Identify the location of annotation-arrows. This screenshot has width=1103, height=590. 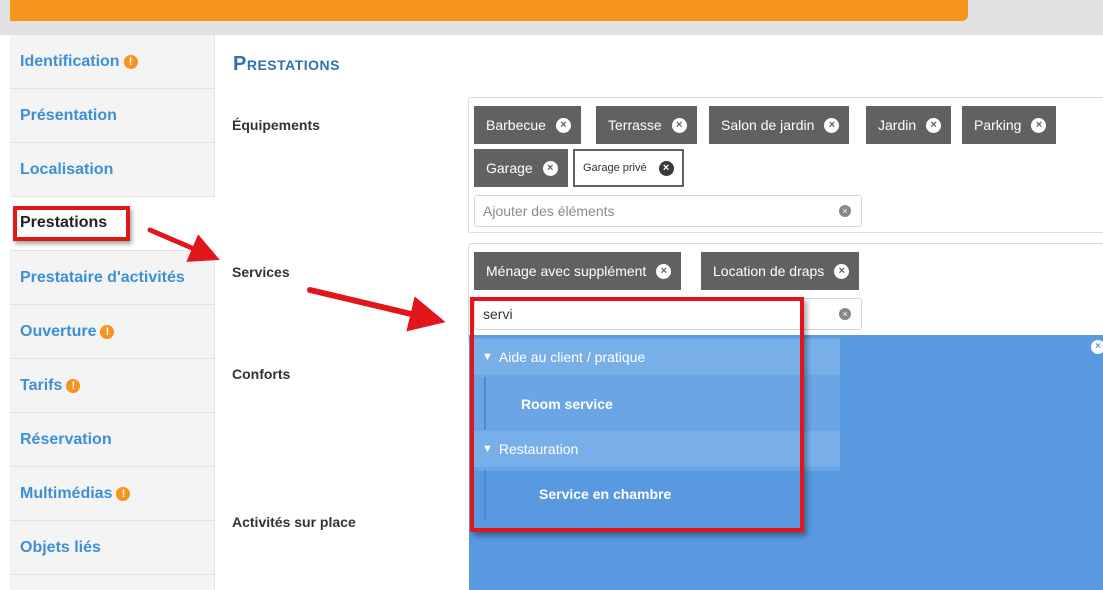
(296, 279).